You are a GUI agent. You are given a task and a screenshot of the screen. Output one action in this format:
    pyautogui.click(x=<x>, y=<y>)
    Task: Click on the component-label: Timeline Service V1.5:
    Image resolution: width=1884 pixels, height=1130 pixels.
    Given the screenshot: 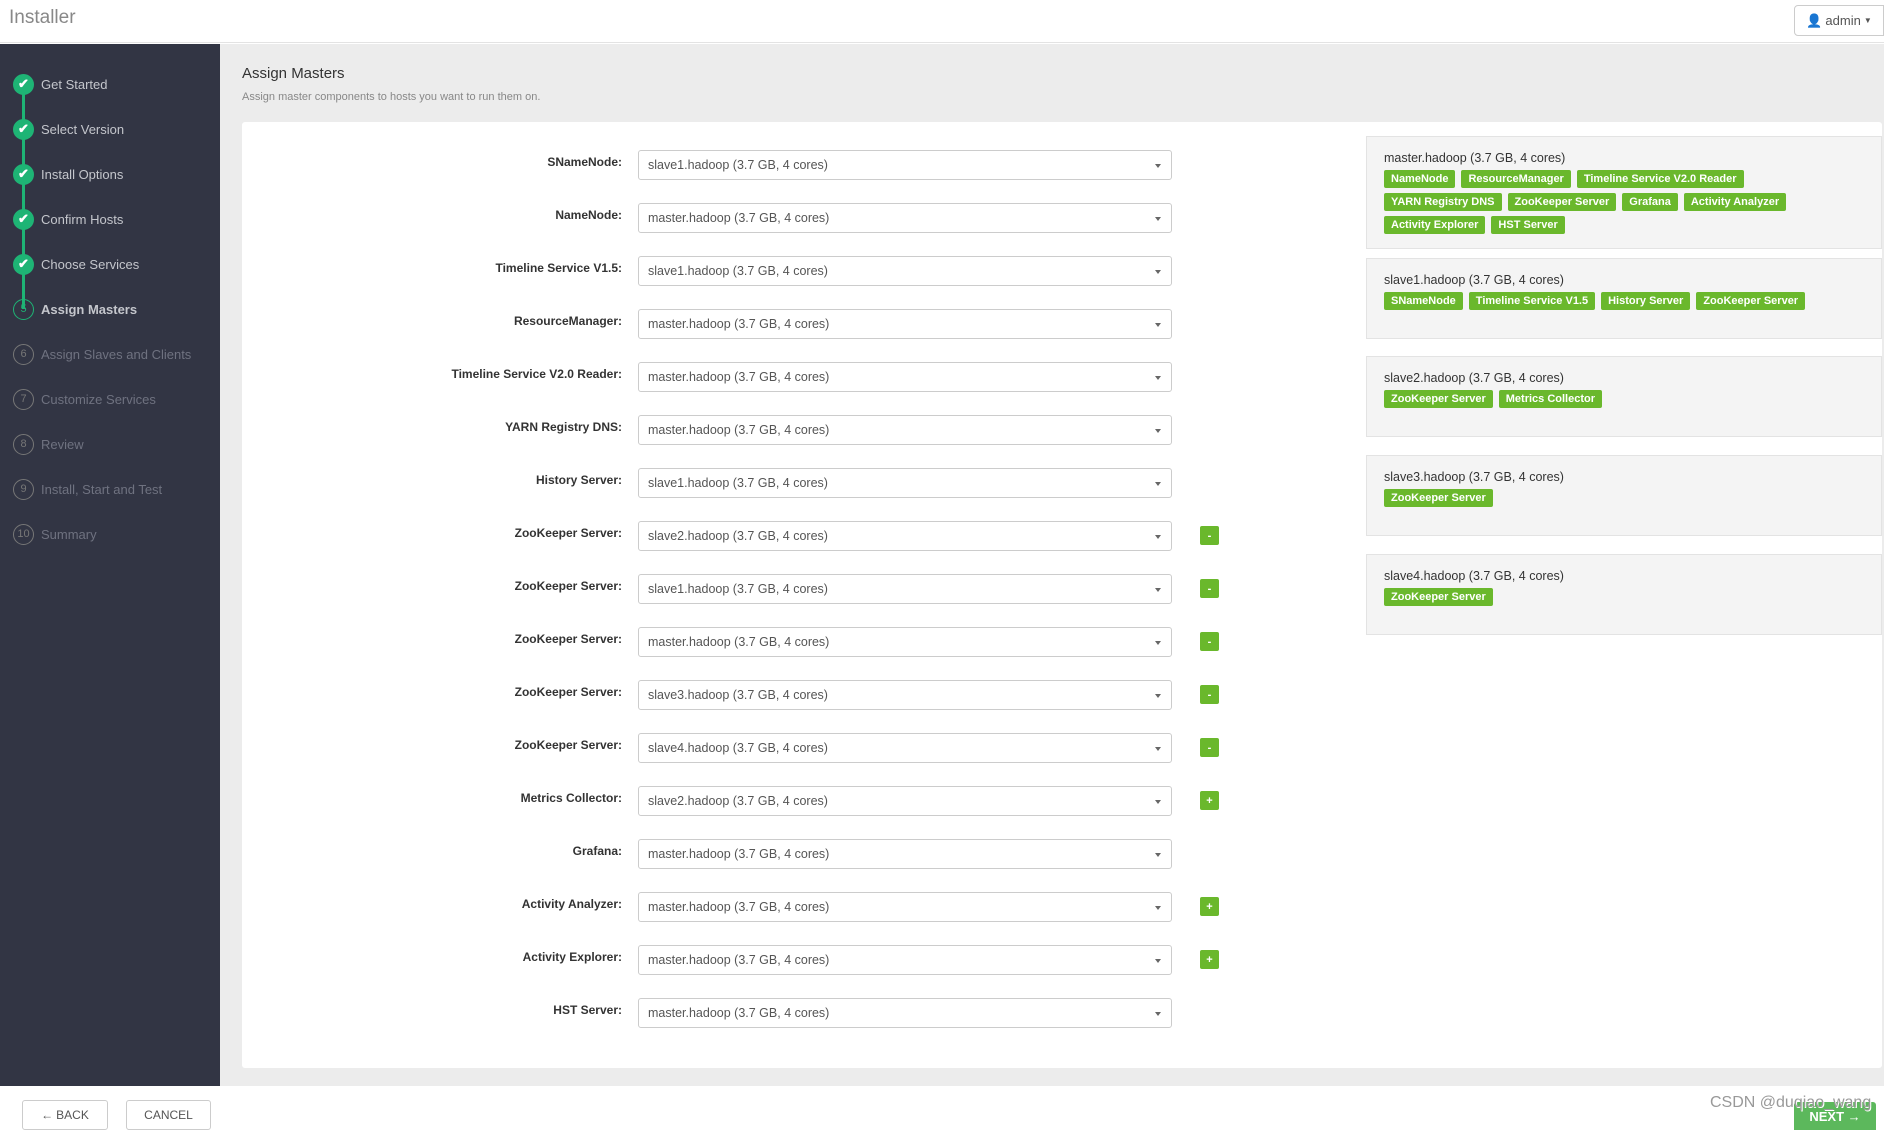 What is the action you would take?
    pyautogui.click(x=558, y=268)
    